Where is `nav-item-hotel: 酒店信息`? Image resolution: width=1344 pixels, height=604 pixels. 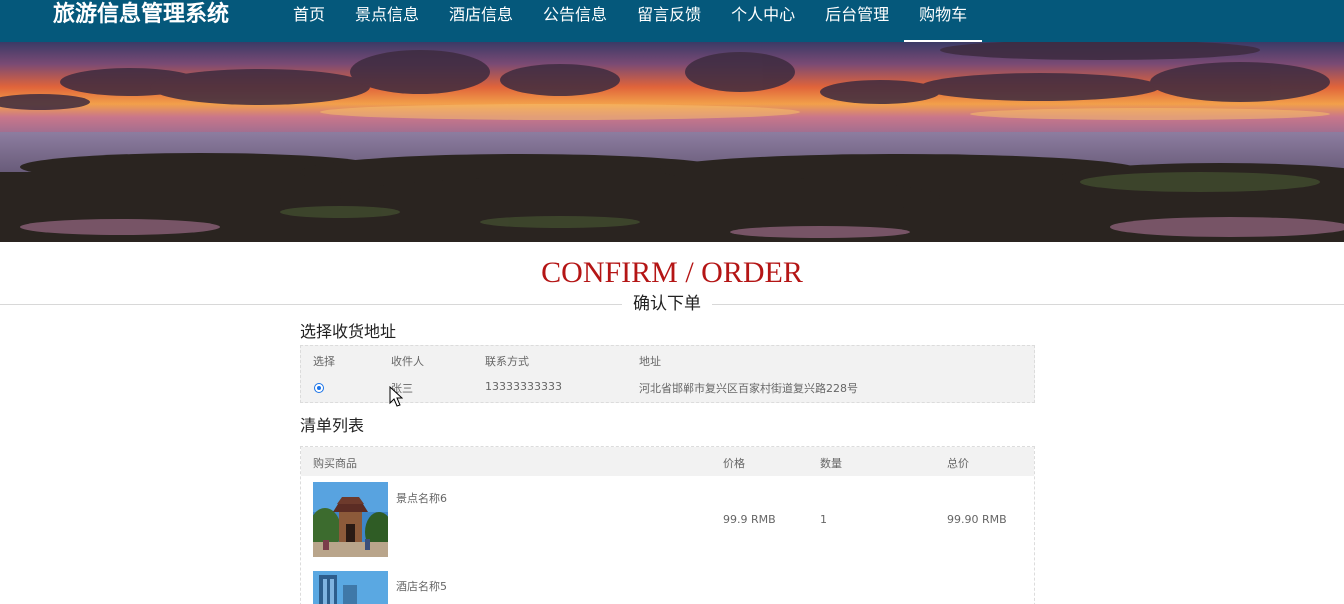 nav-item-hotel: 酒店信息 is located at coordinates (481, 21).